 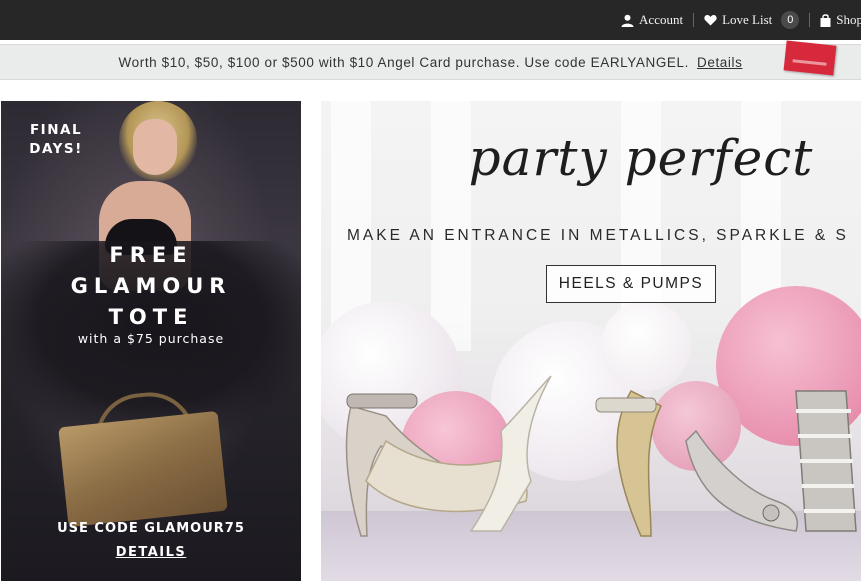 I want to click on shoe-white-heel, so click(x=510, y=453).